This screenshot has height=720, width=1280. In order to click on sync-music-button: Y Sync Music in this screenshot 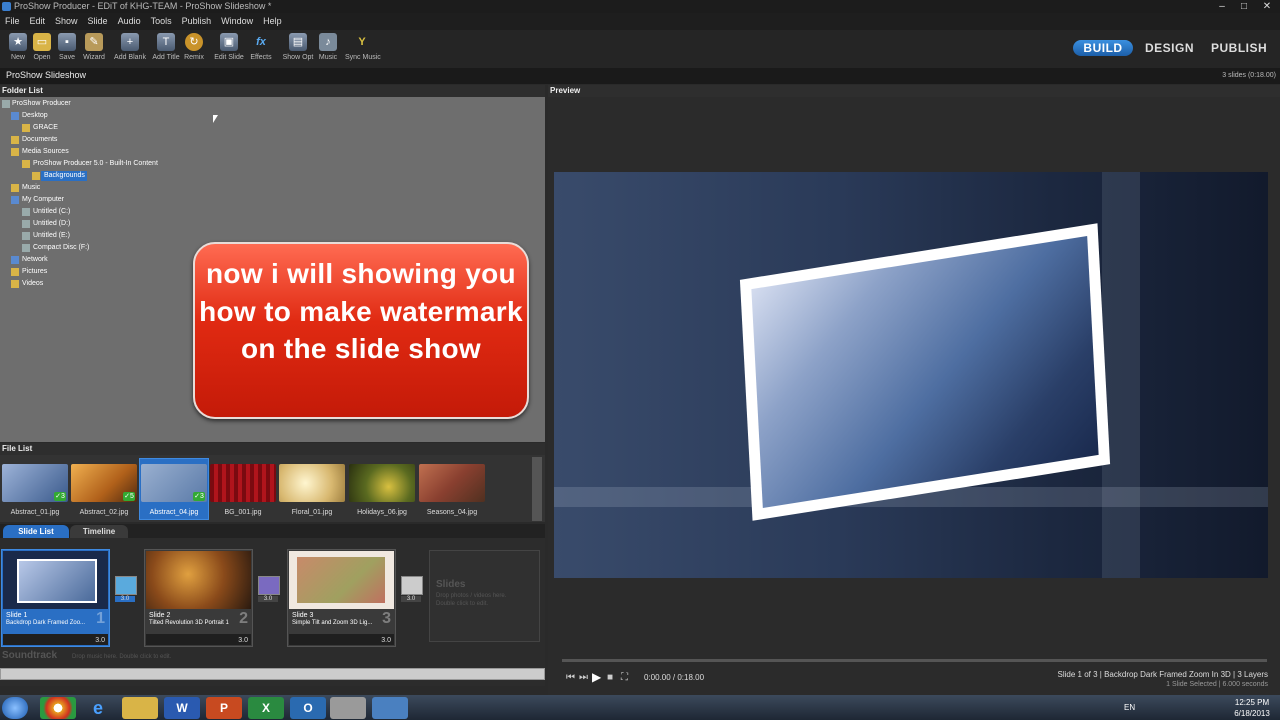, I will do `click(363, 47)`.